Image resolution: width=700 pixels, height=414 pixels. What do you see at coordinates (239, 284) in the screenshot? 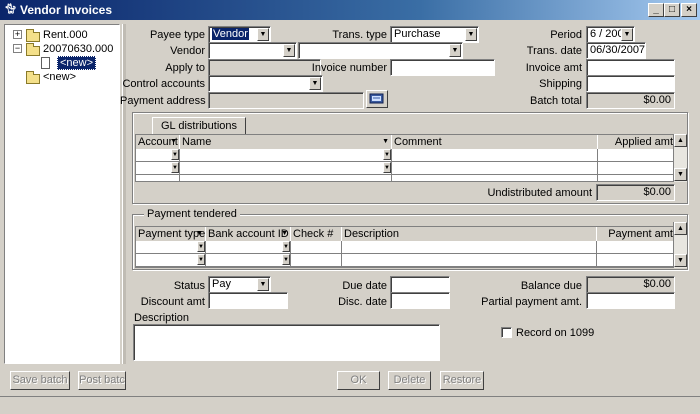
I see `status-select: Pay ▼` at bounding box center [239, 284].